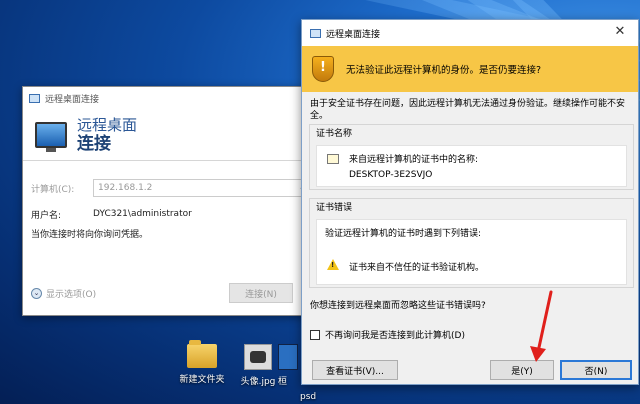  What do you see at coordinates (202, 380) in the screenshot?
I see `desktop-icon-label: 新建文件夹` at bounding box center [202, 380].